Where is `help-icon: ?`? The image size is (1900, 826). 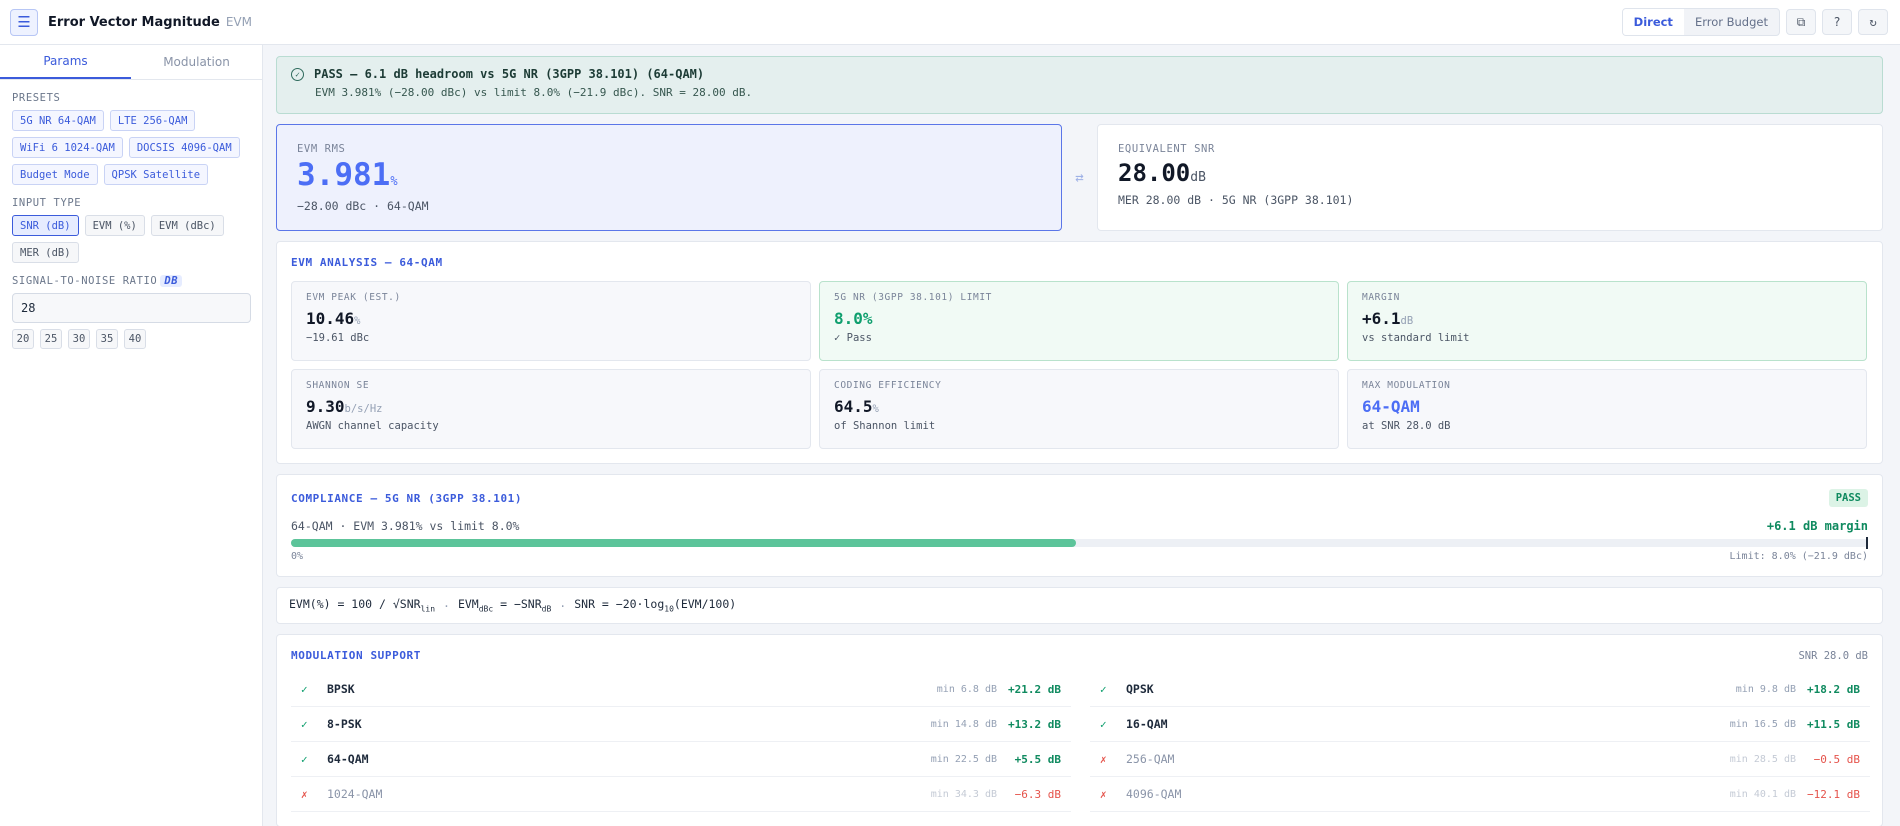 help-icon: ? is located at coordinates (1837, 22).